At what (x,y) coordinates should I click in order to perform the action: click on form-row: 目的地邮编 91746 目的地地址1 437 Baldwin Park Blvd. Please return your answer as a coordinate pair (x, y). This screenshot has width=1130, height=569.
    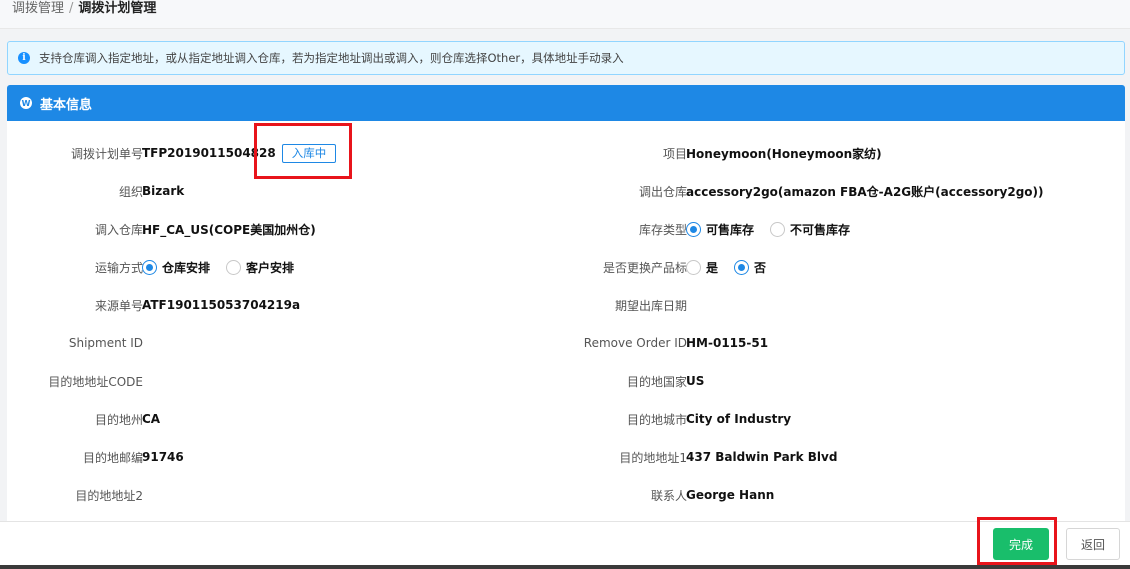
    Looking at the image, I should click on (566, 457).